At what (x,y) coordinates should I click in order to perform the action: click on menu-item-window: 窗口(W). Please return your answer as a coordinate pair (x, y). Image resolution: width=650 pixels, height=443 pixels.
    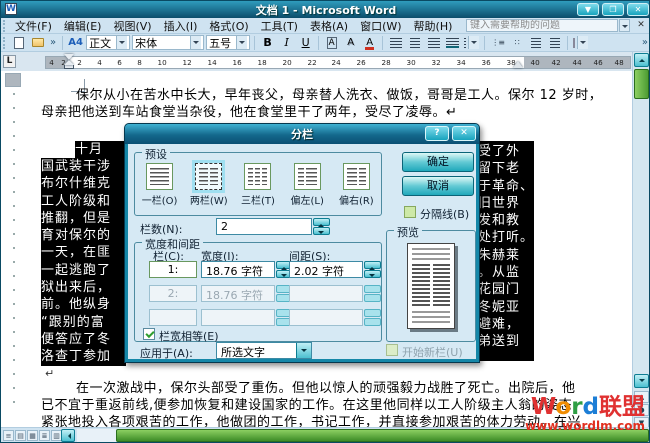
    Looking at the image, I should click on (380, 26).